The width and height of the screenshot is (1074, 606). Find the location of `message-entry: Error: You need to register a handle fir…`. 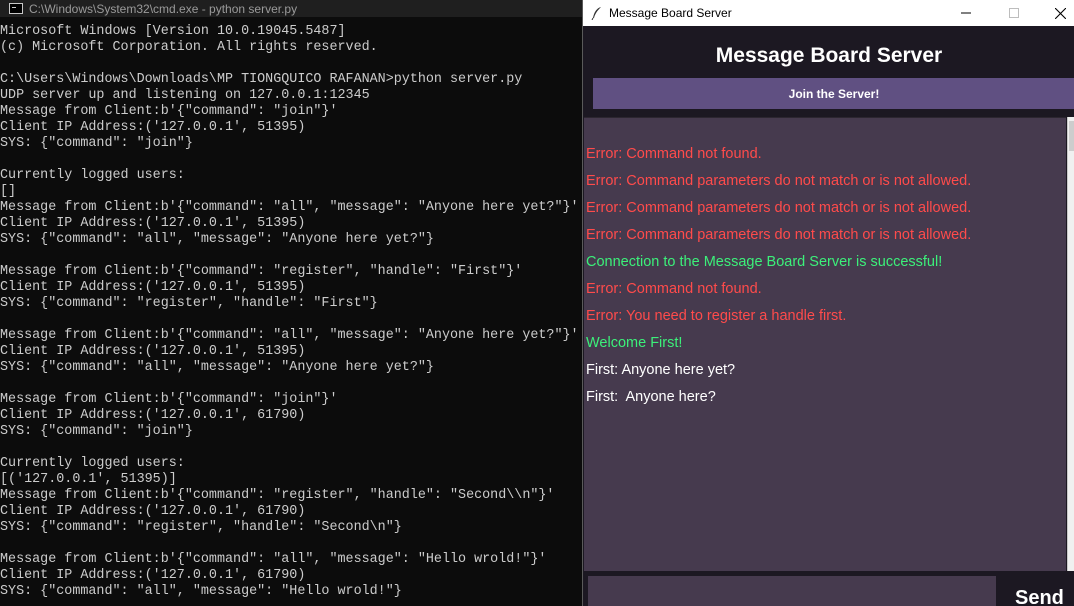

message-entry: Error: You need to register a handle fir… is located at coordinates (716, 316).